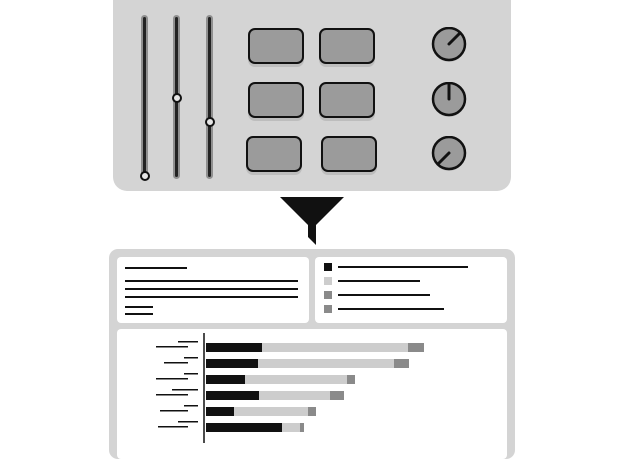 The image size is (624, 459). Describe the element at coordinates (312, 221) in the screenshot. I see `funnel-icon` at that location.